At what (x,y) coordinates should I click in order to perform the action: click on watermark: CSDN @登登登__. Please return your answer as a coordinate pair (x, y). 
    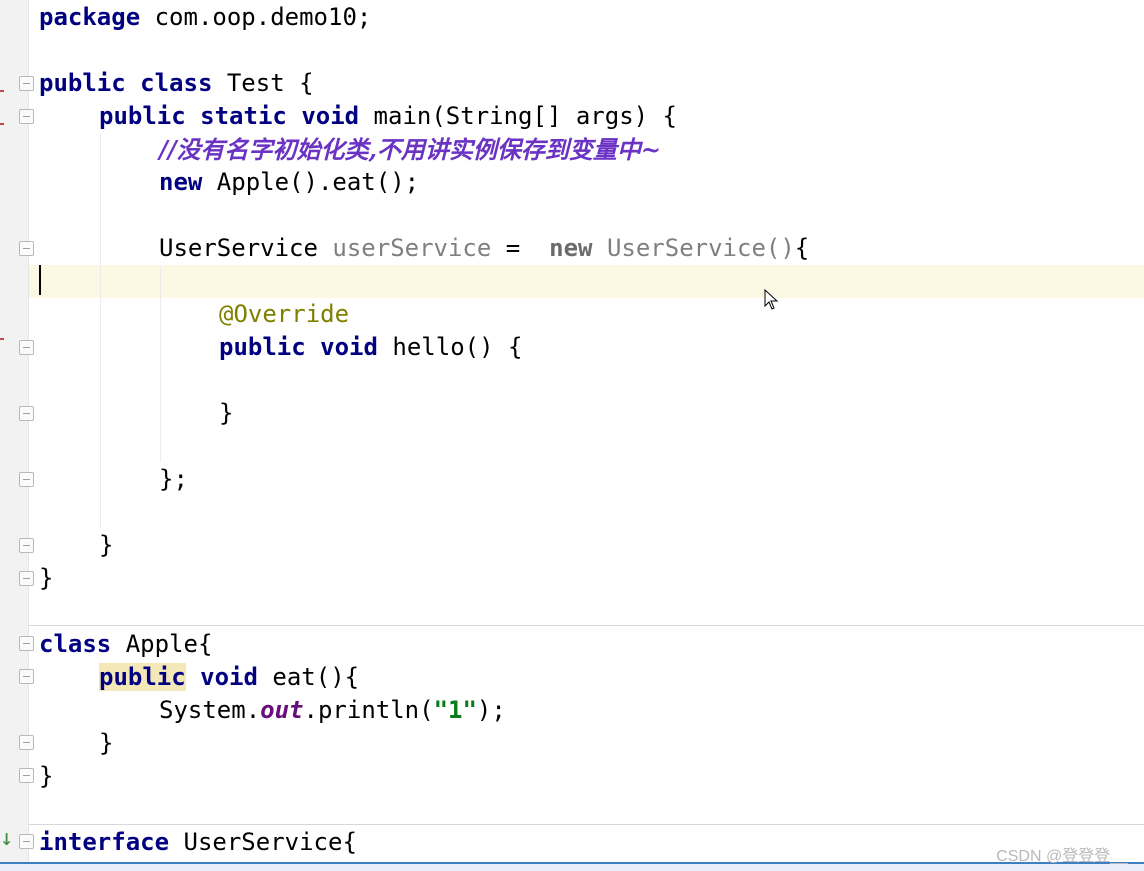
    Looking at the image, I should click on (1062, 856).